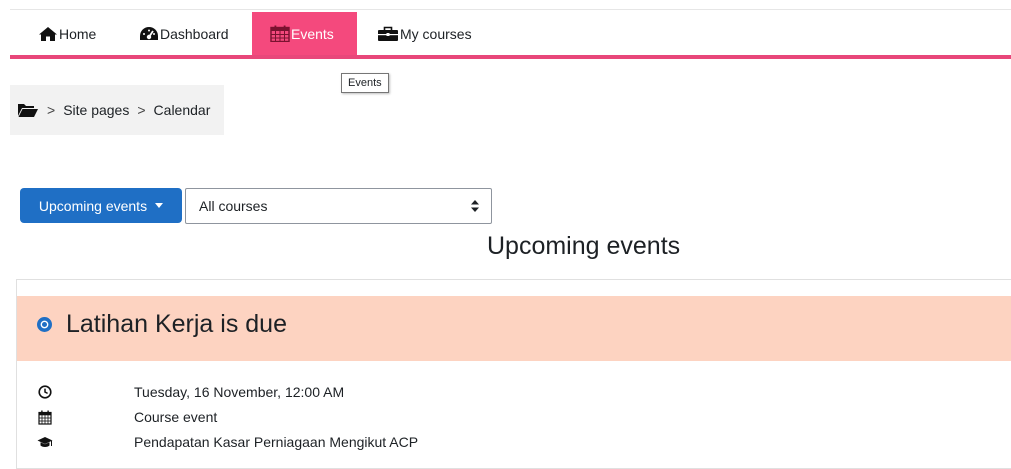 The height and width of the screenshot is (469, 1011). What do you see at coordinates (233, 206) in the screenshot?
I see `course-select-value: All courses` at bounding box center [233, 206].